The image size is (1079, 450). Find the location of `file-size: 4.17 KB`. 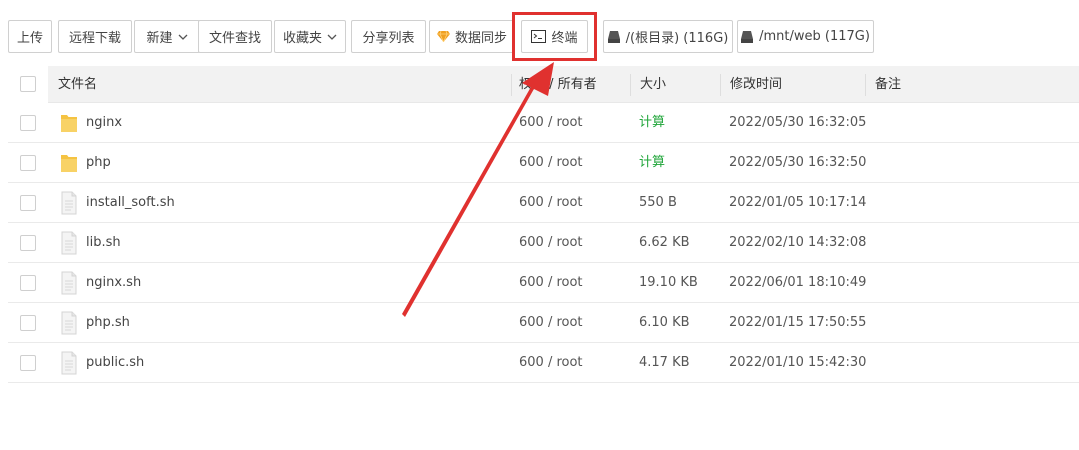

file-size: 4.17 KB is located at coordinates (664, 362).